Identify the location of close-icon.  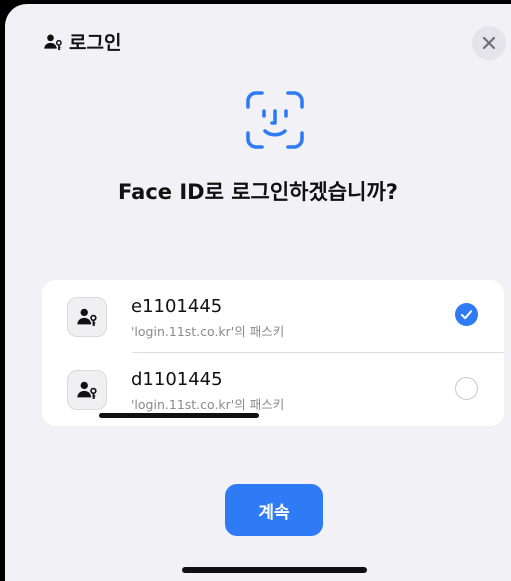
(489, 43).